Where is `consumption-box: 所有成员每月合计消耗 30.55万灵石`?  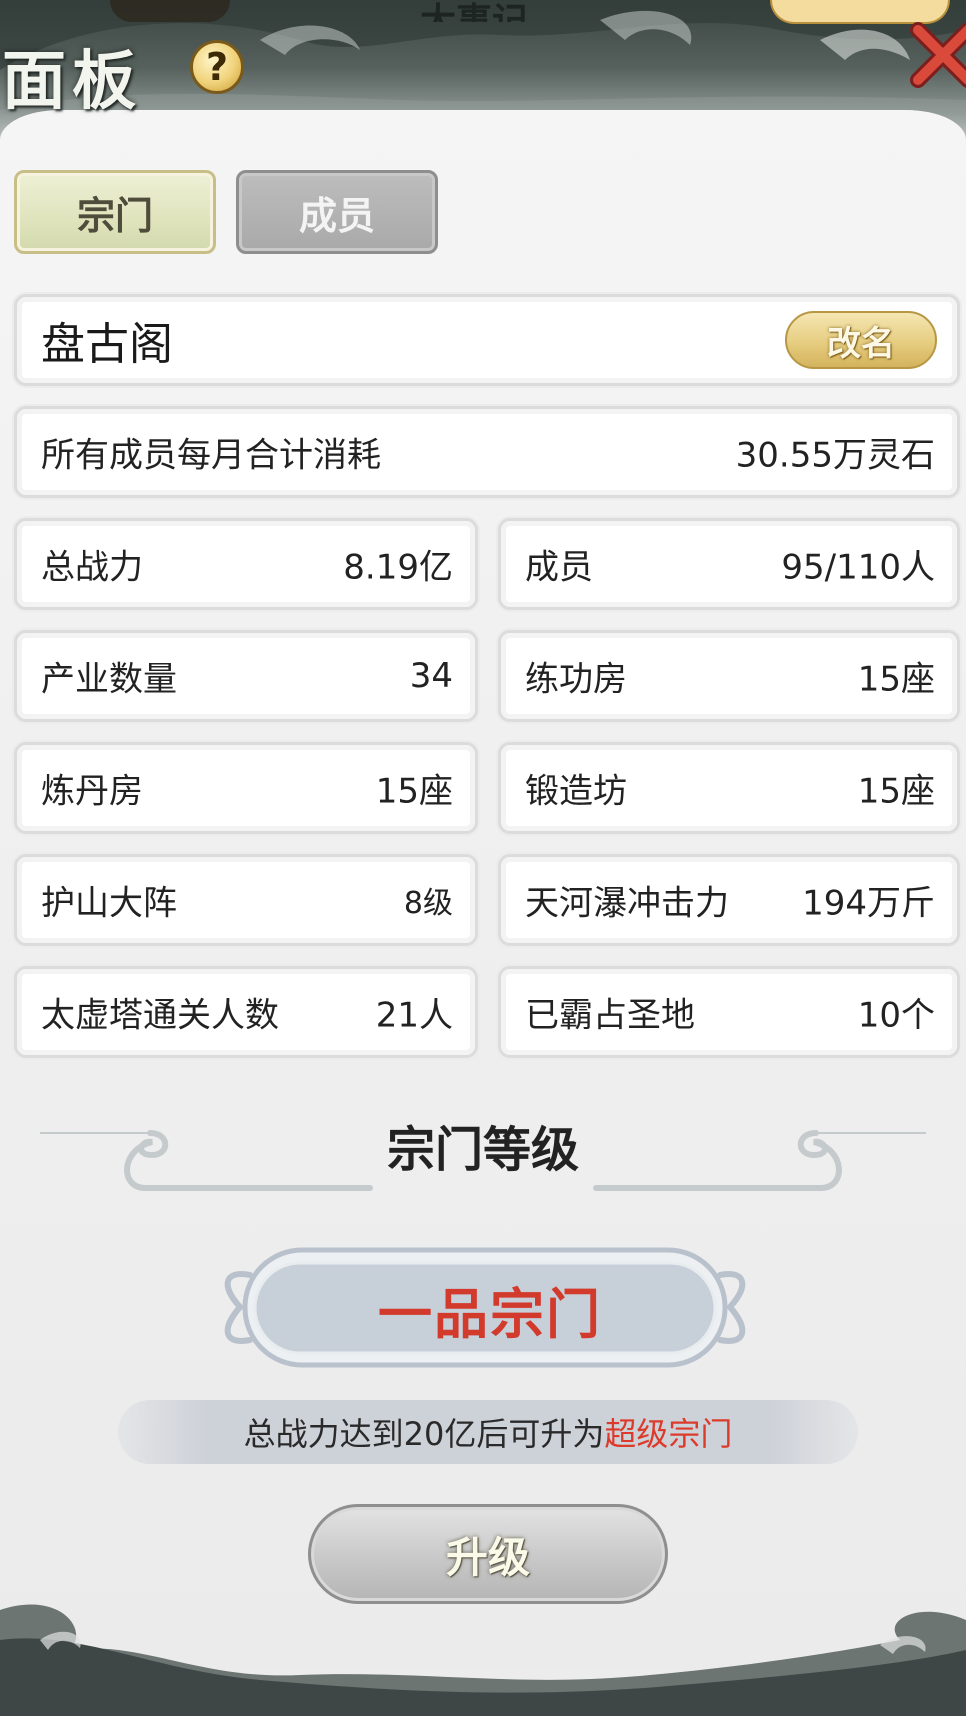 consumption-box: 所有成员每月合计消耗 30.55万灵石 is located at coordinates (487, 452).